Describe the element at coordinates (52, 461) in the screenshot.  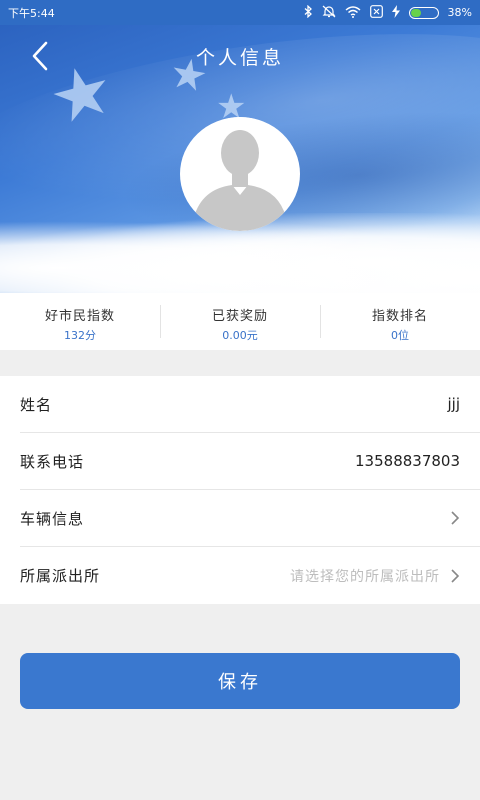
I see `phone-label: 联系电话` at that location.